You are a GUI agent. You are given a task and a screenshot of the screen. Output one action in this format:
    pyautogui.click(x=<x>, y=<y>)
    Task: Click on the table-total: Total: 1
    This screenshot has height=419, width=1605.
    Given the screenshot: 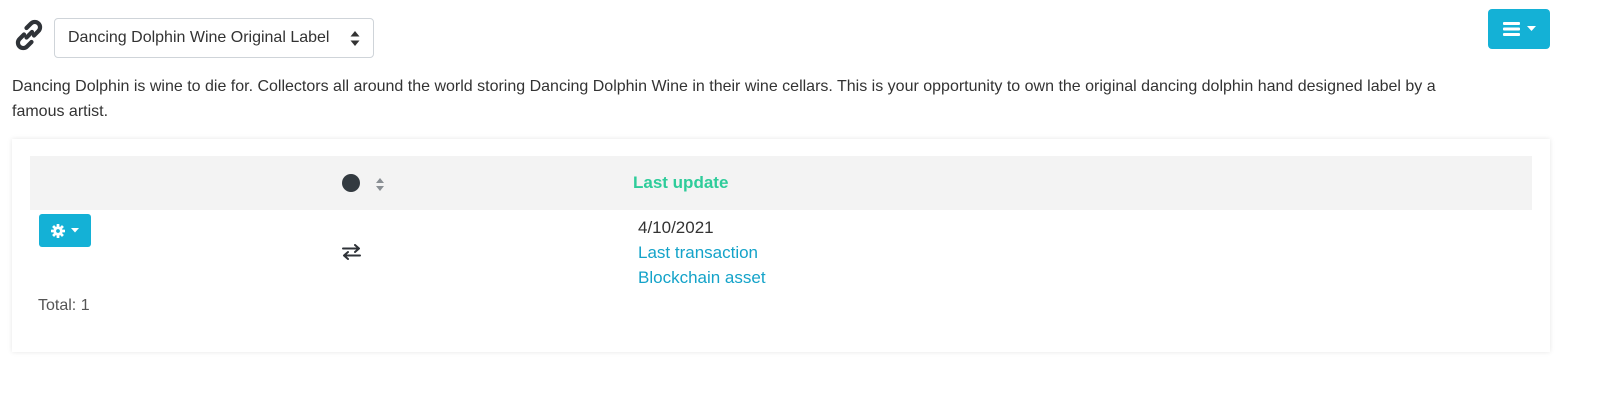 What is the action you would take?
    pyautogui.click(x=64, y=305)
    